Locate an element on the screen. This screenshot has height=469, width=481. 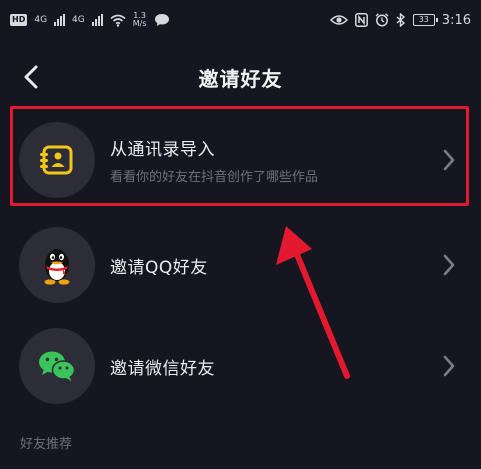
status-bar-right: 33 3:16 is located at coordinates (400, 20).